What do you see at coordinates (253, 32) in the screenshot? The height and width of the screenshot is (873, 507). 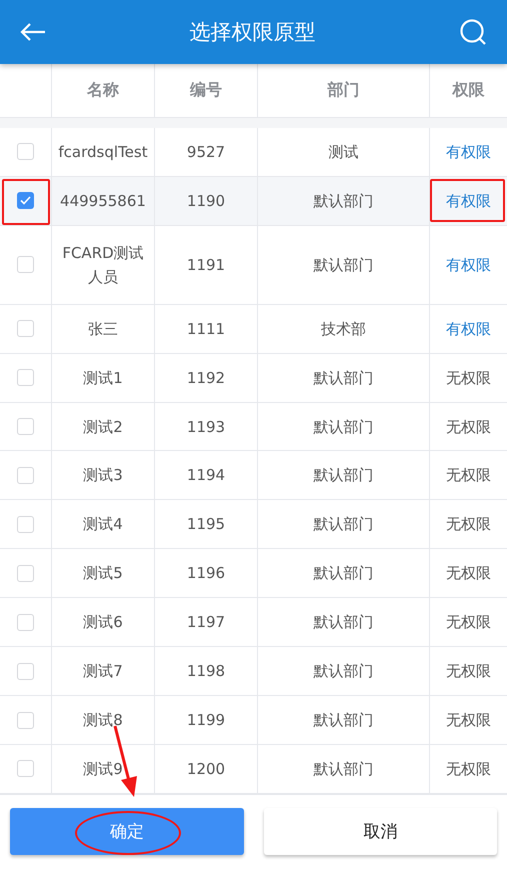 I see `page-title: 选择权限原型` at bounding box center [253, 32].